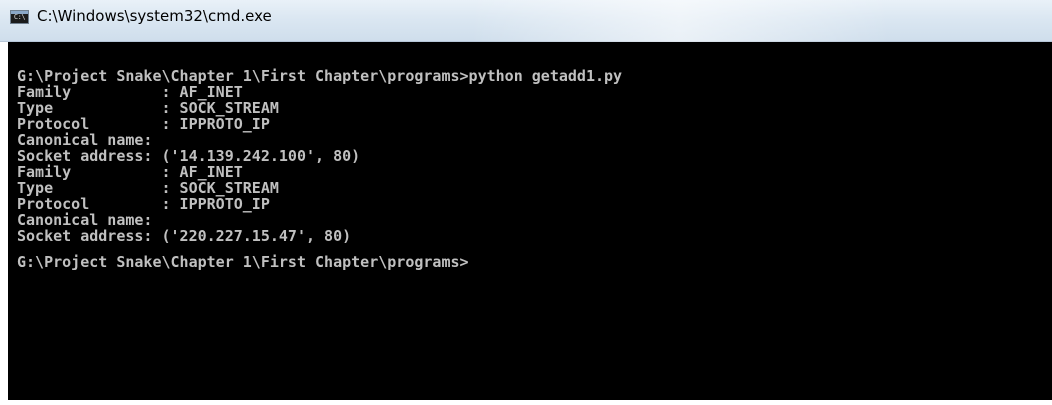  I want to click on title-bar: C:\ C:\Windows\system32\cmd.exe, so click(526, 21).